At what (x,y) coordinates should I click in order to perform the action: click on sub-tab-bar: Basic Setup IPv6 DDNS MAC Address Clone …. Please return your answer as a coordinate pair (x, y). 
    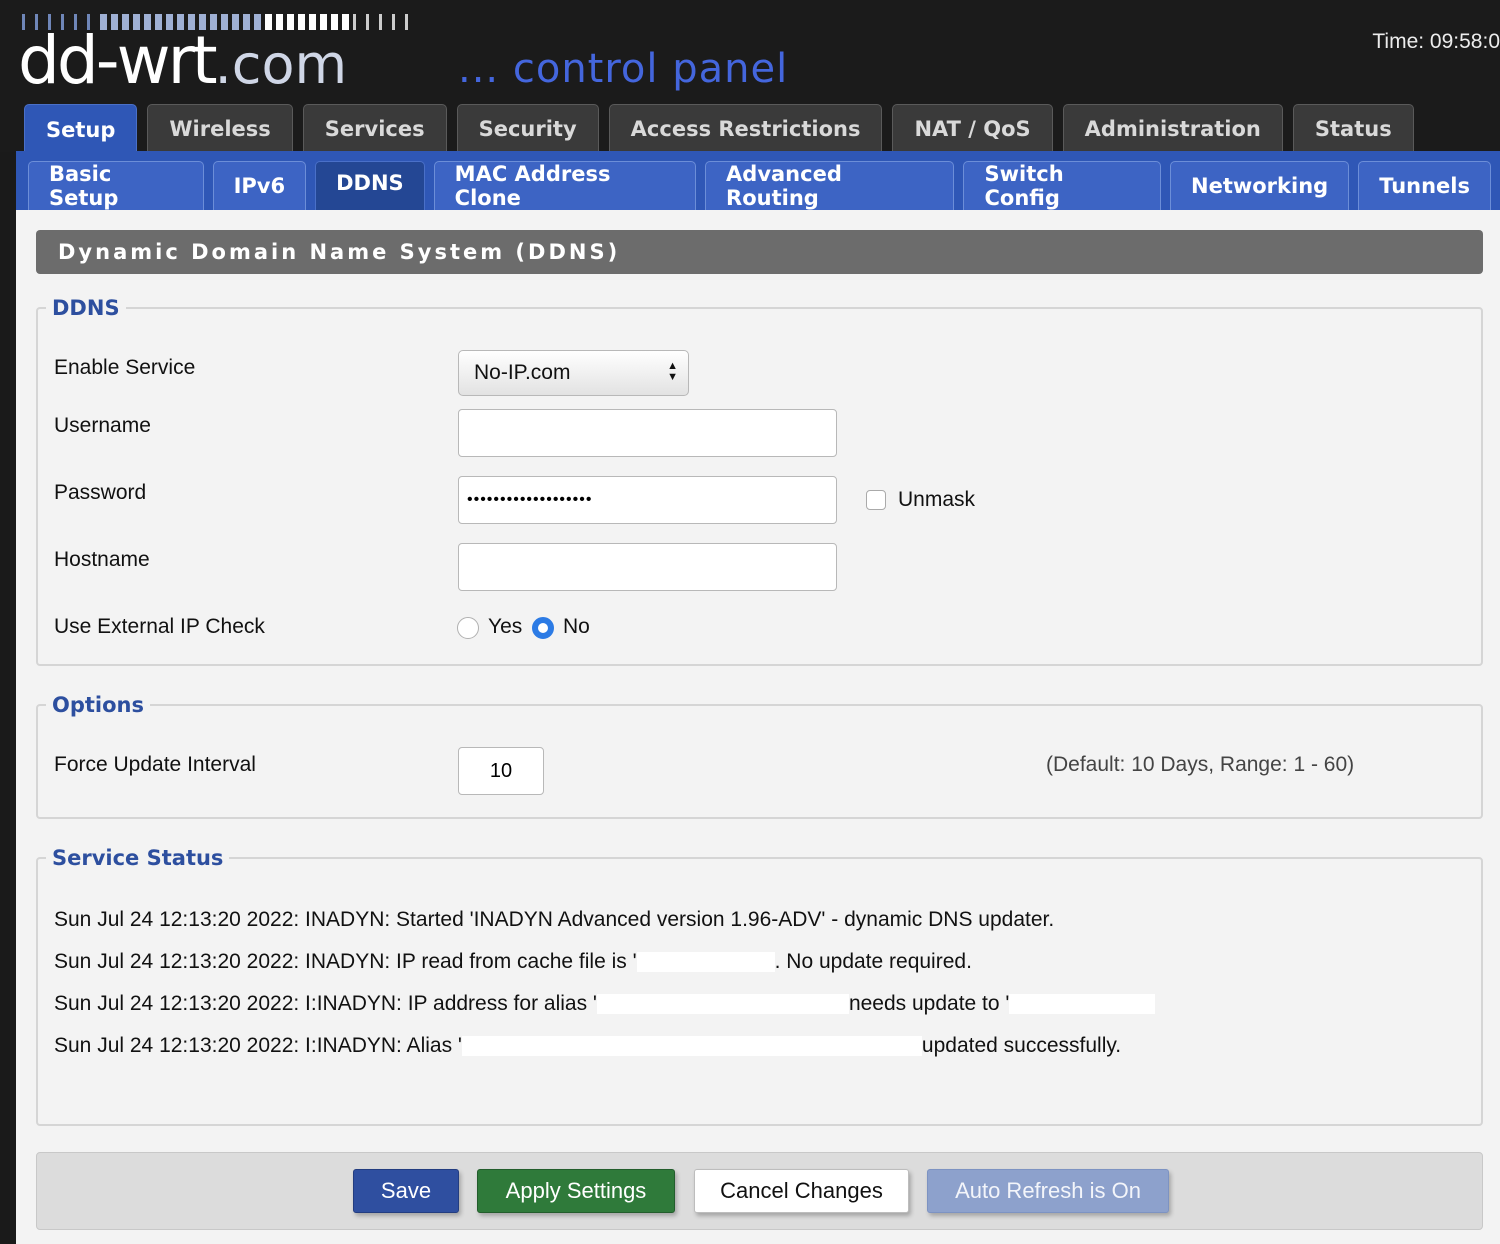
    Looking at the image, I should click on (758, 180).